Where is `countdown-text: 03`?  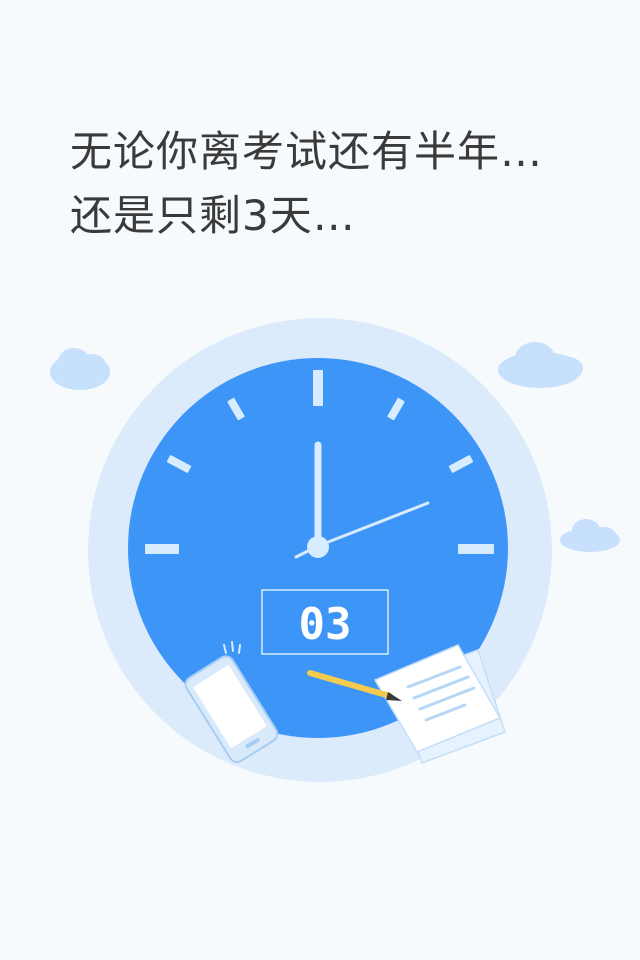
countdown-text: 03 is located at coordinates (325, 624).